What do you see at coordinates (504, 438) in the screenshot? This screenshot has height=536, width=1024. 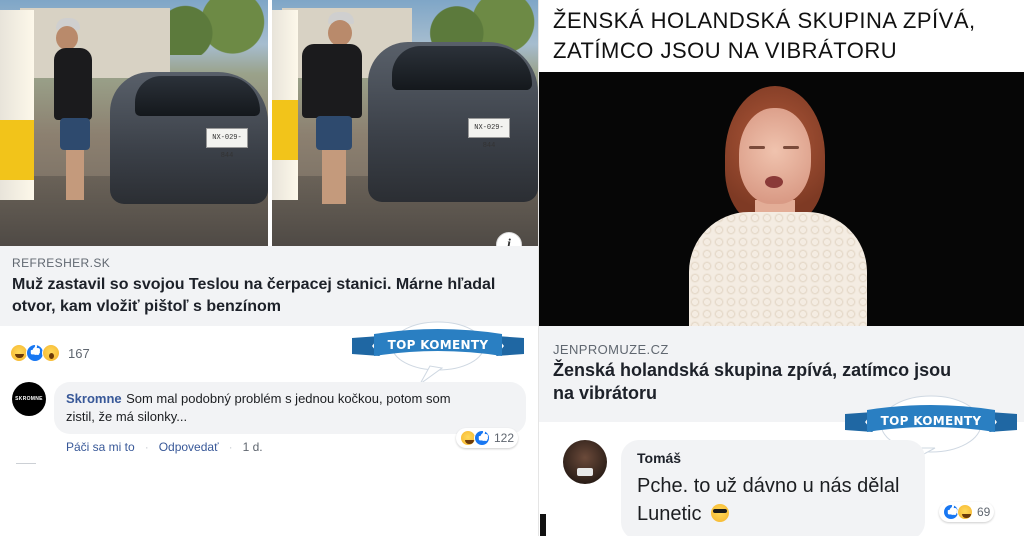 I see `comment-reaction-count: 122` at bounding box center [504, 438].